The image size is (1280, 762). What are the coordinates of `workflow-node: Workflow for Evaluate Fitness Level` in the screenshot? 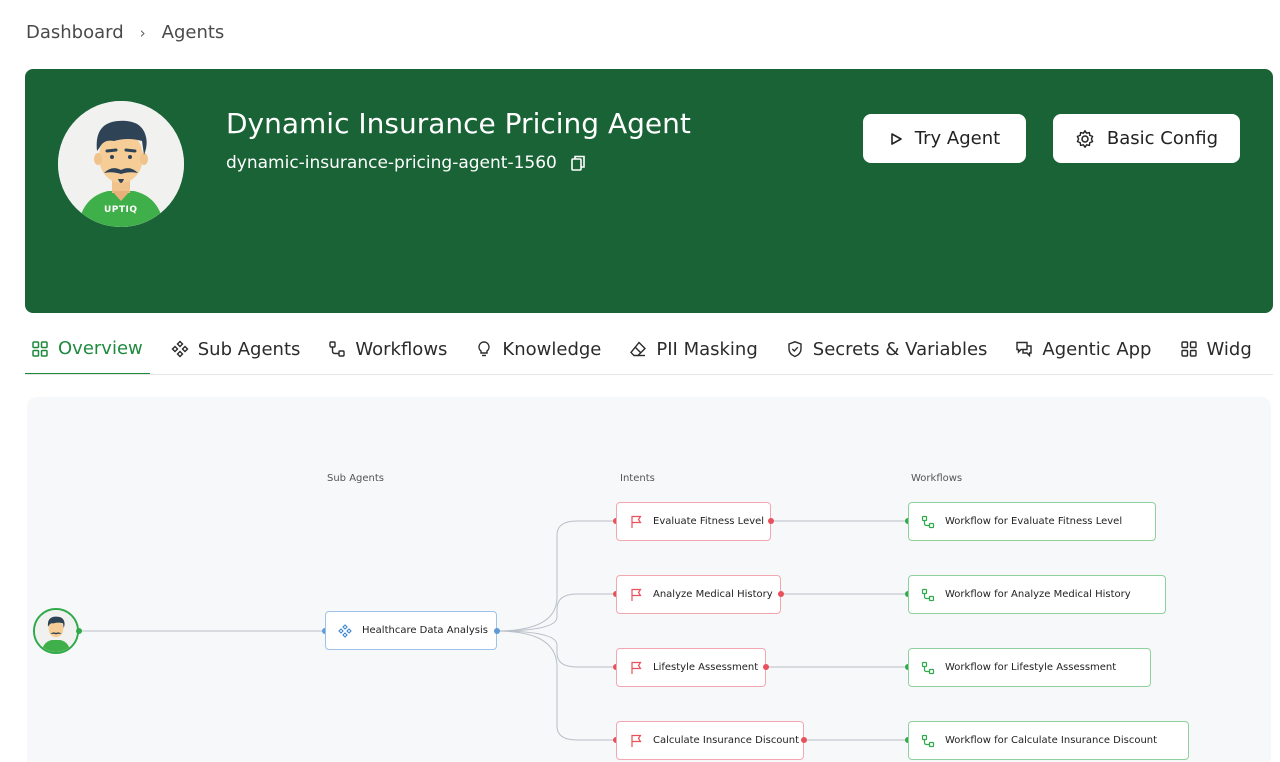 It's located at (1032, 521).